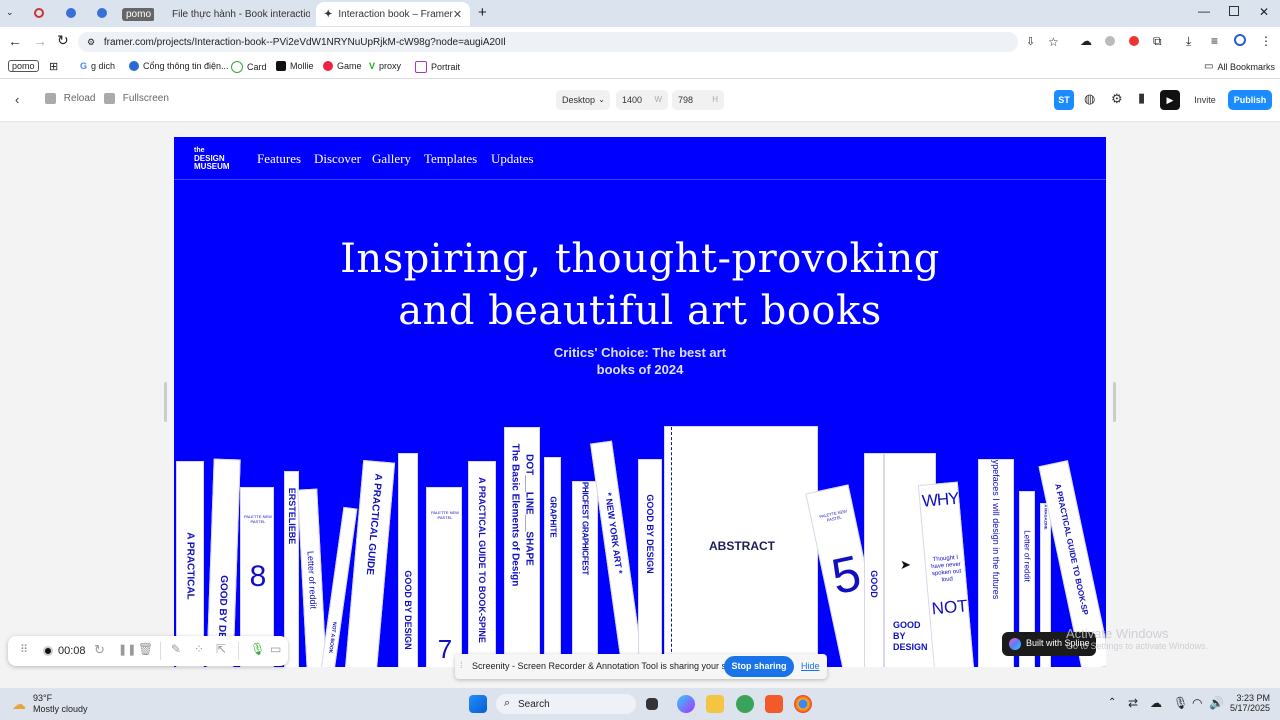 Image resolution: width=1280 pixels, height=720 pixels. Describe the element at coordinates (1180, 703) in the screenshot. I see `microphone-tray-icon: 🎙` at that location.